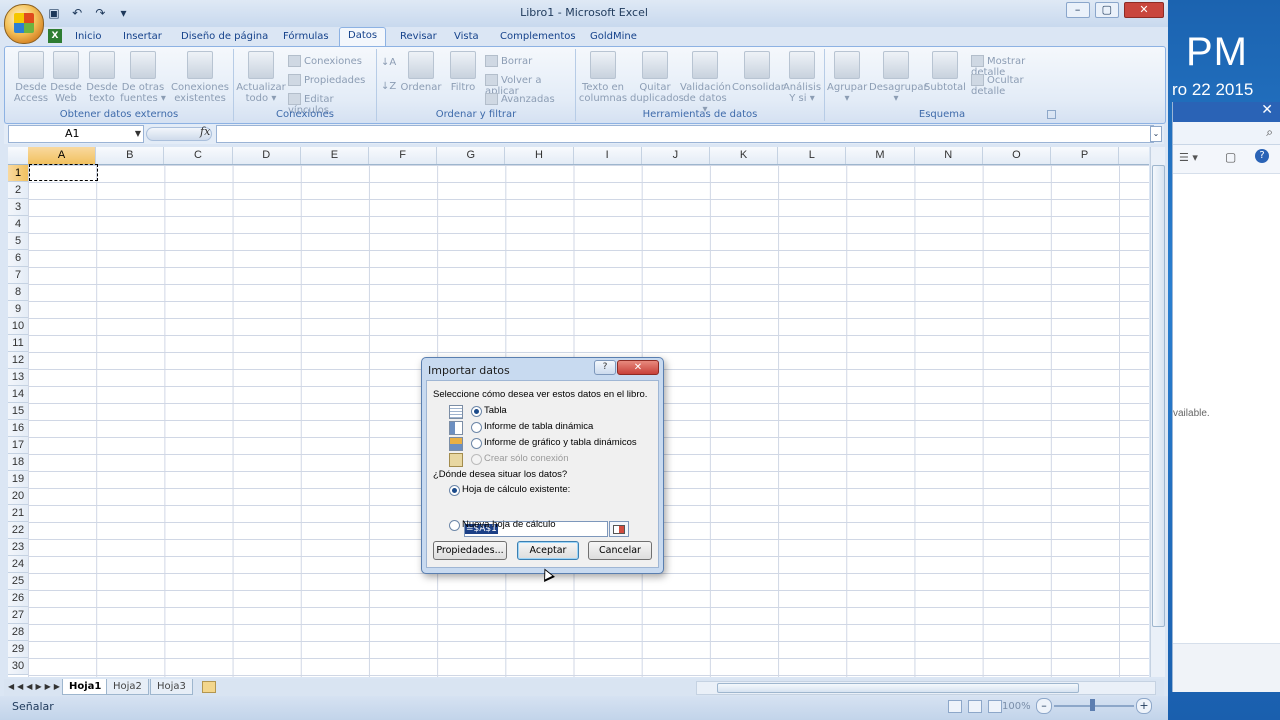 The height and width of the screenshot is (720, 1280). I want to click on sort-ascending-icon: ↓A, so click(388, 62).